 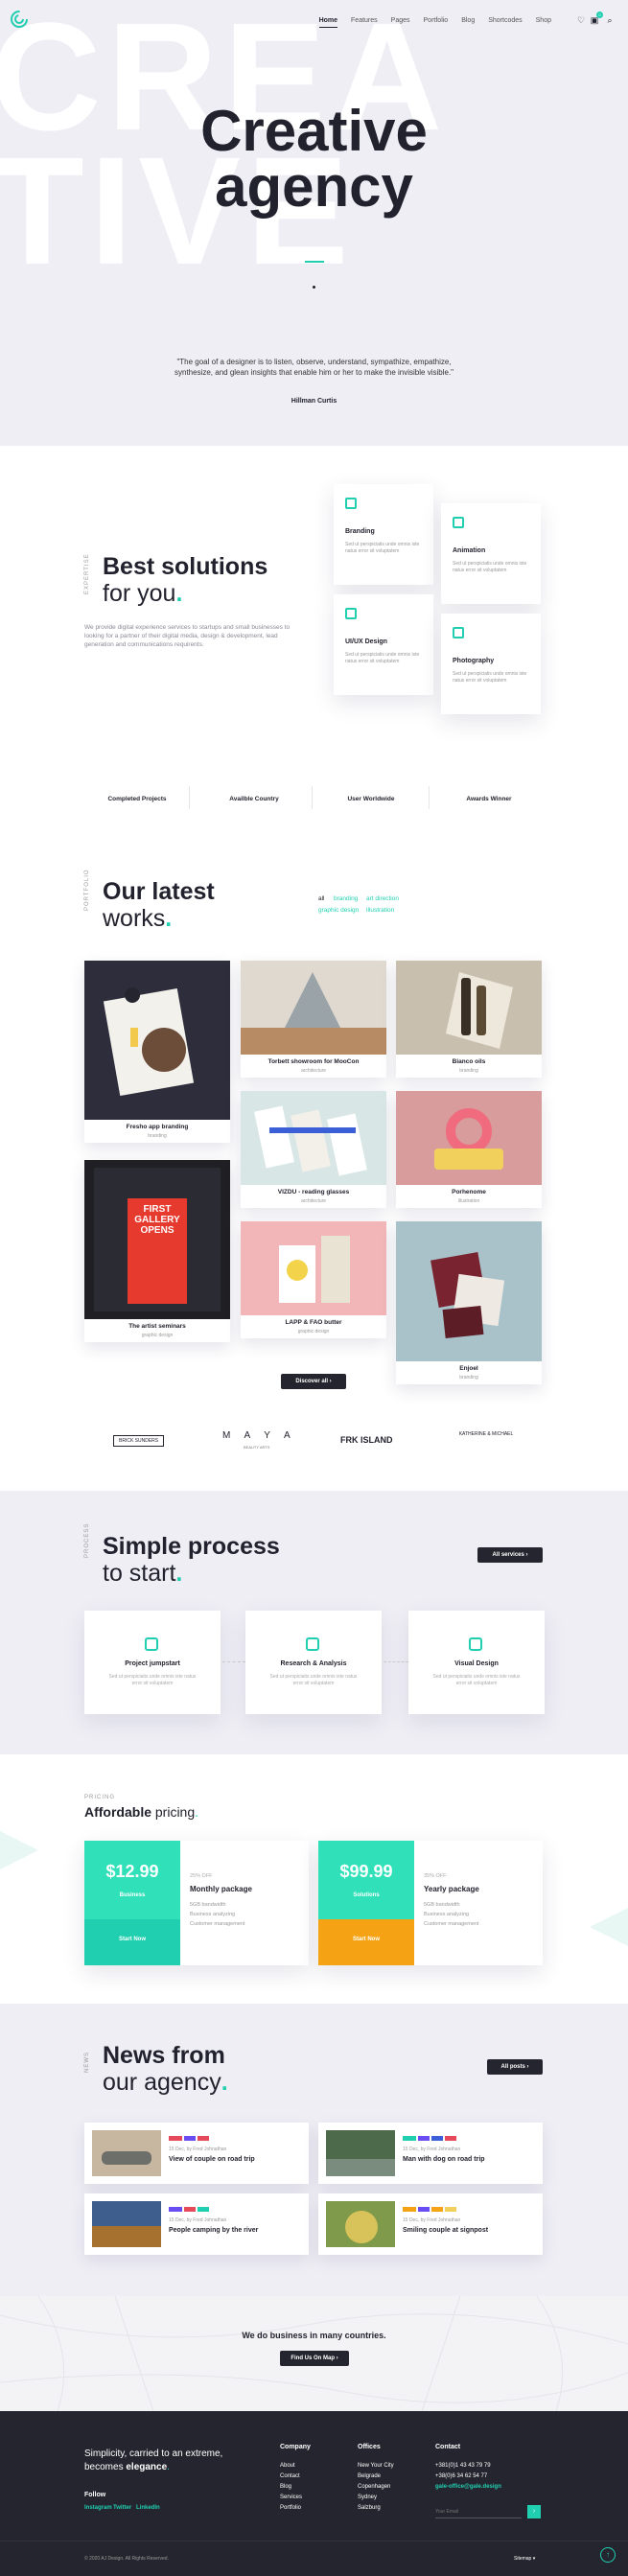 What do you see at coordinates (364, 23) in the screenshot?
I see `nav-features: Features` at bounding box center [364, 23].